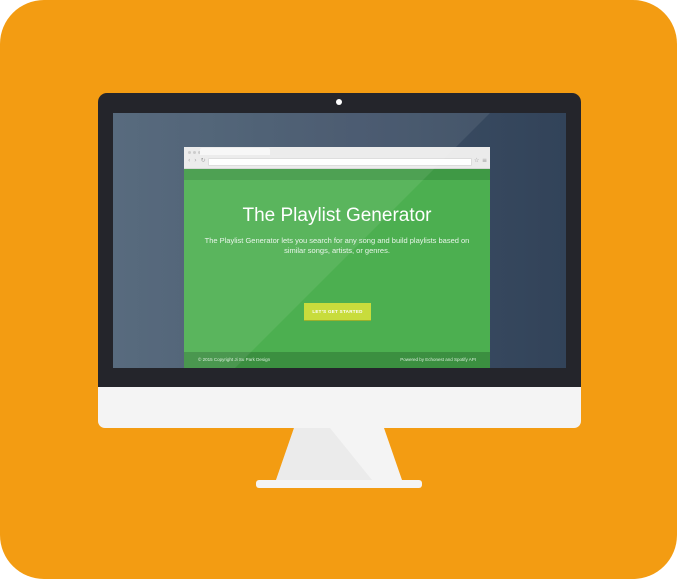  Describe the element at coordinates (484, 161) in the screenshot. I see `menu-icon: ≡` at that location.